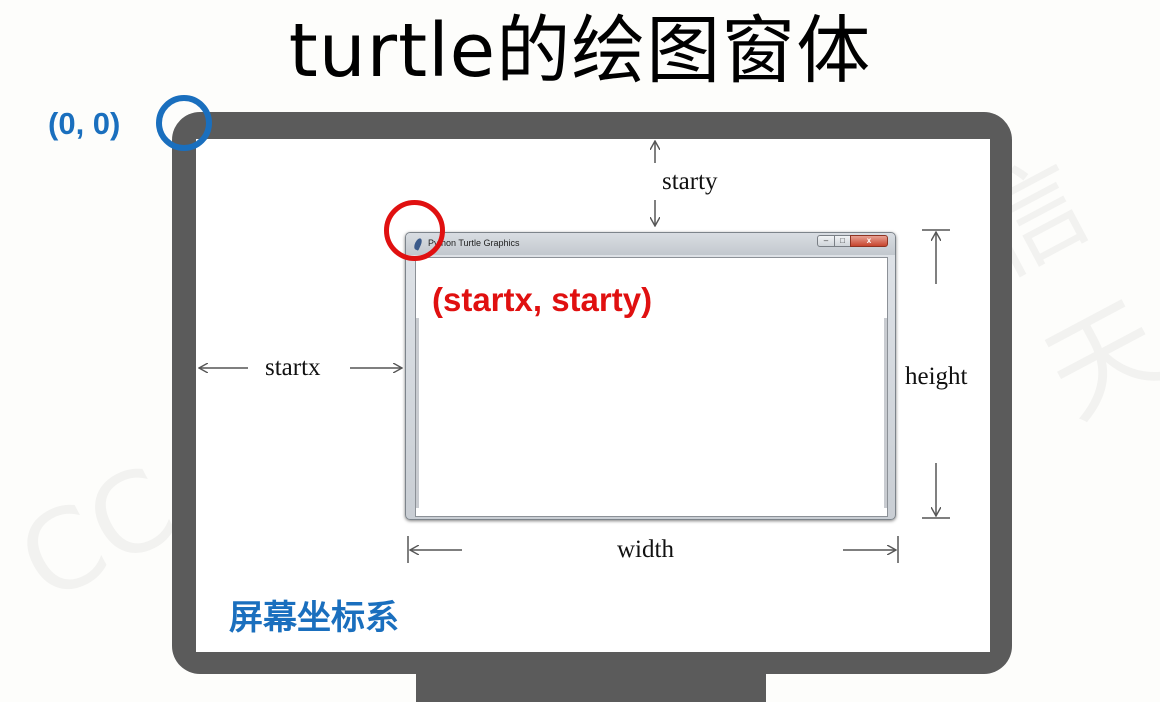 The image size is (1160, 702). I want to click on close-button: x, so click(869, 241).